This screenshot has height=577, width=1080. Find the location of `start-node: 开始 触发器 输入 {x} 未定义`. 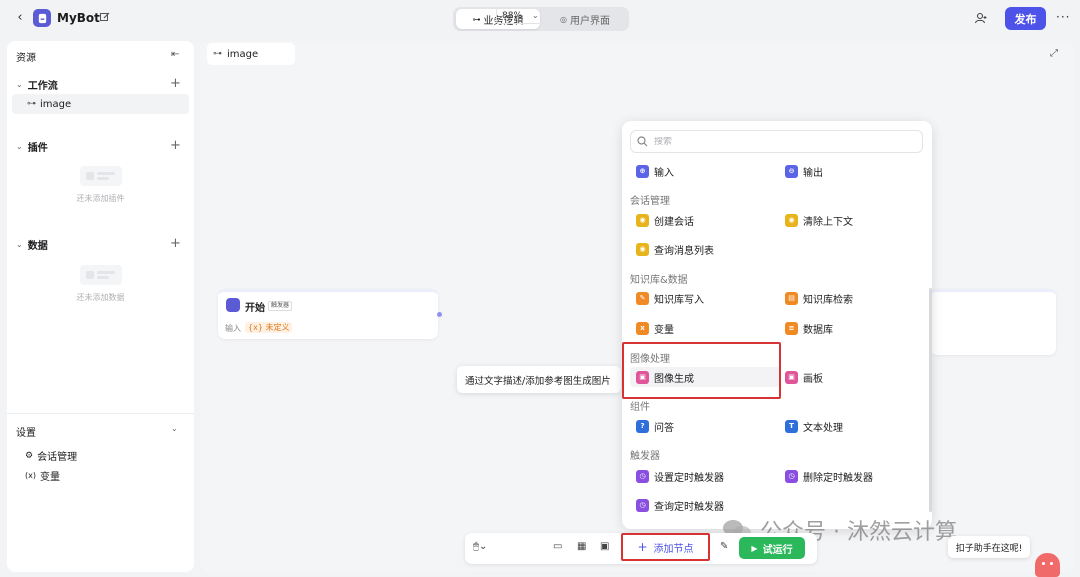

start-node: 开始 触发器 输入 {x} 未定义 is located at coordinates (328, 314).